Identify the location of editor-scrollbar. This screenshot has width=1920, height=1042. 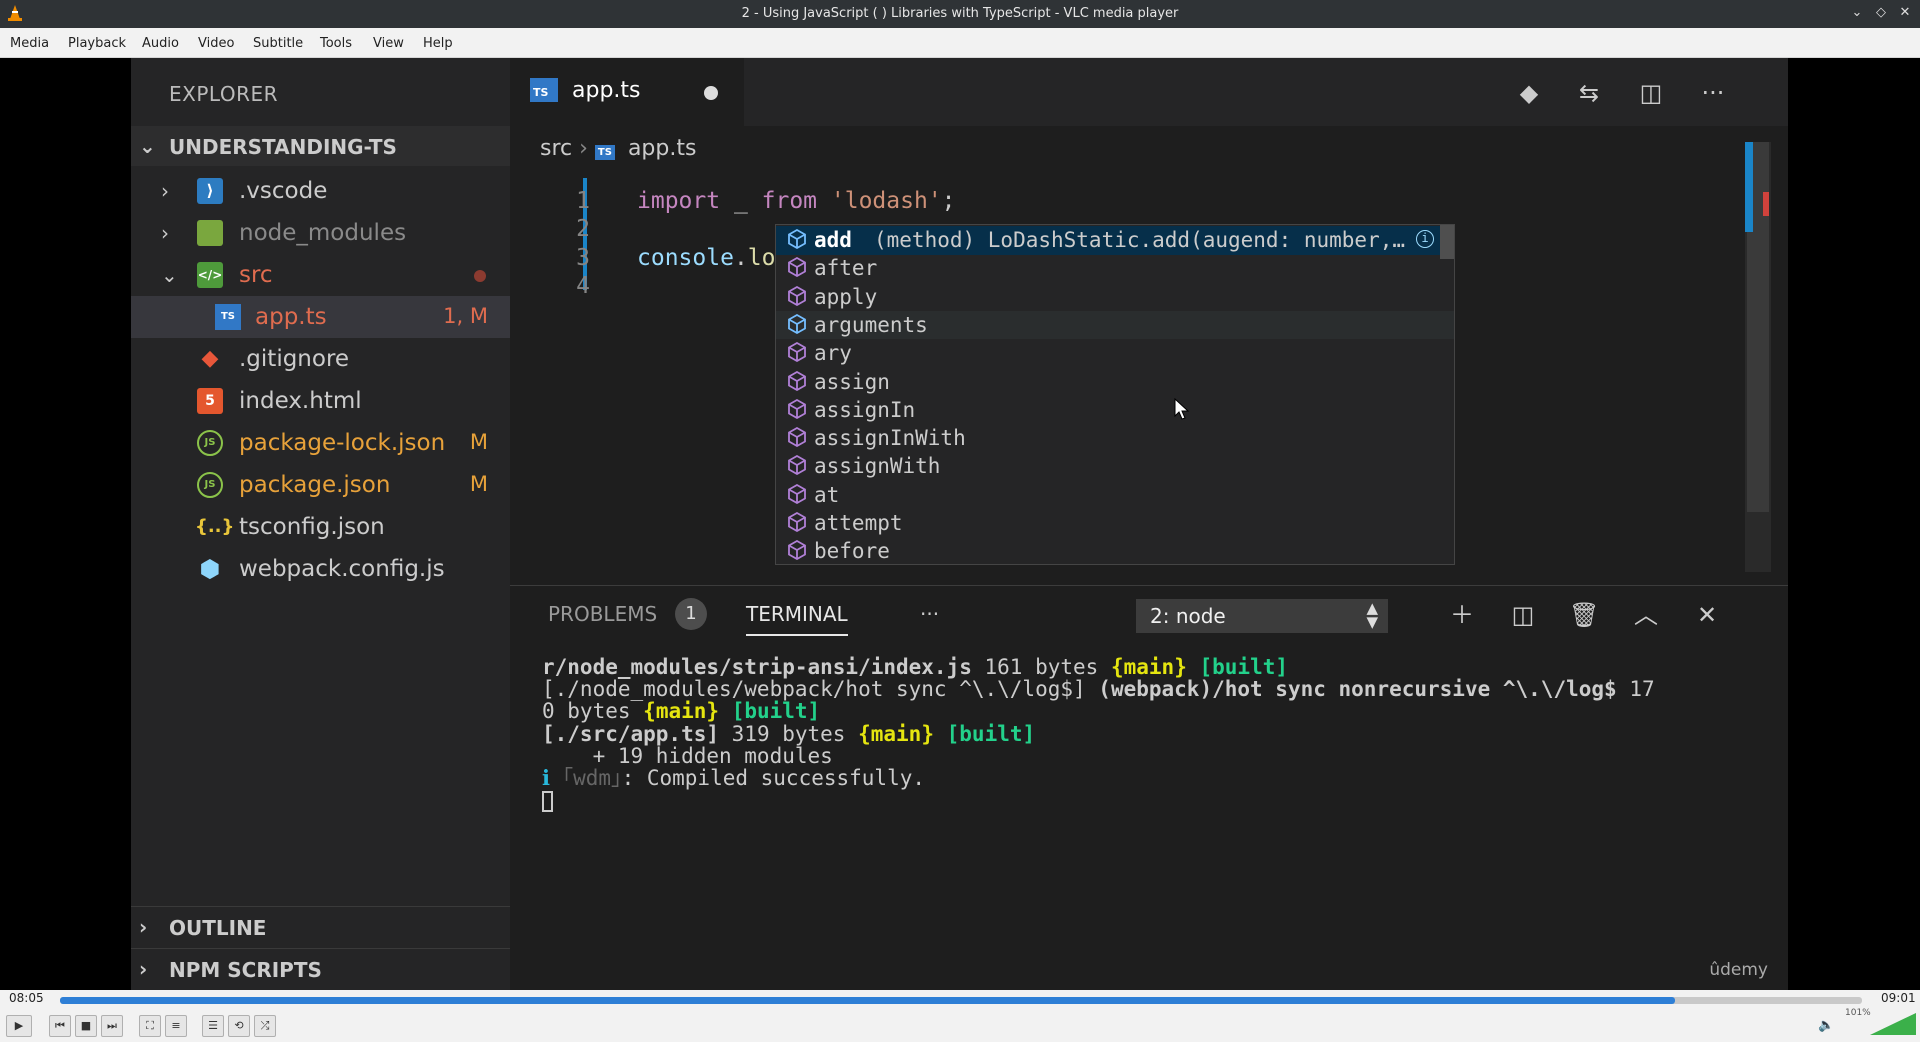
(1758, 357).